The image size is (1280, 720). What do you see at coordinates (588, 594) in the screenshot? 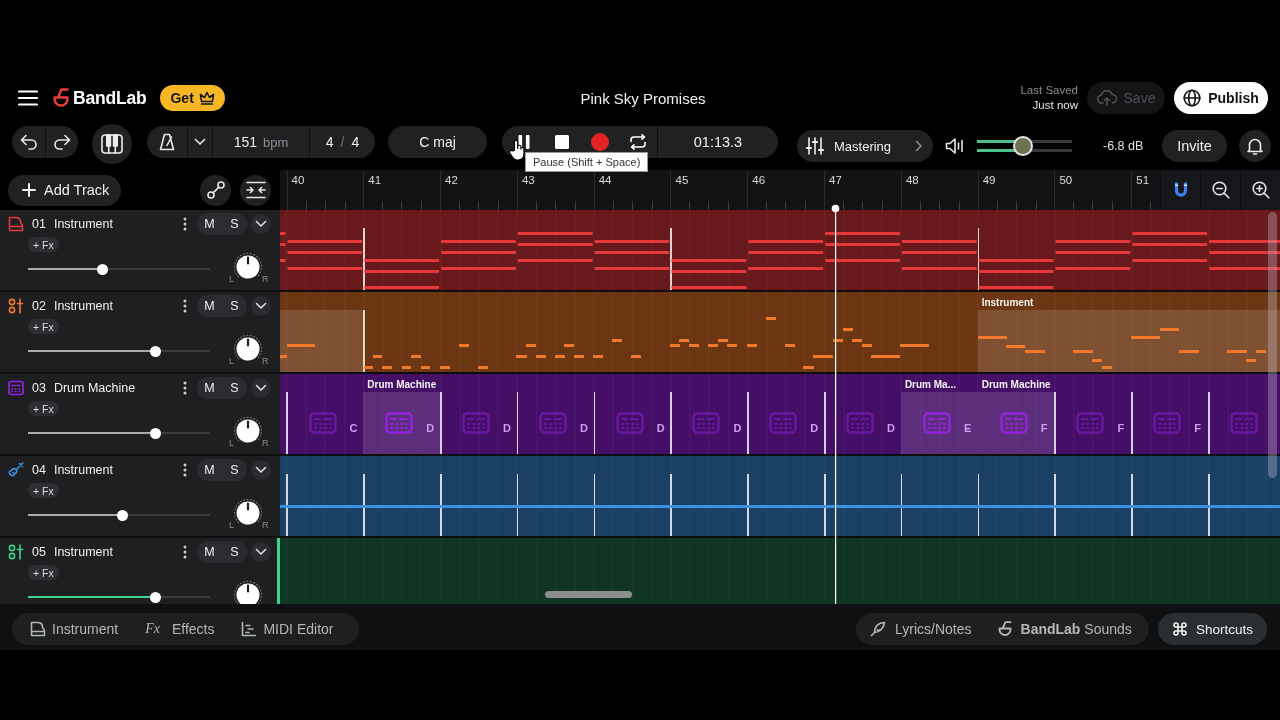
I see `horizontal-scrollbar` at bounding box center [588, 594].